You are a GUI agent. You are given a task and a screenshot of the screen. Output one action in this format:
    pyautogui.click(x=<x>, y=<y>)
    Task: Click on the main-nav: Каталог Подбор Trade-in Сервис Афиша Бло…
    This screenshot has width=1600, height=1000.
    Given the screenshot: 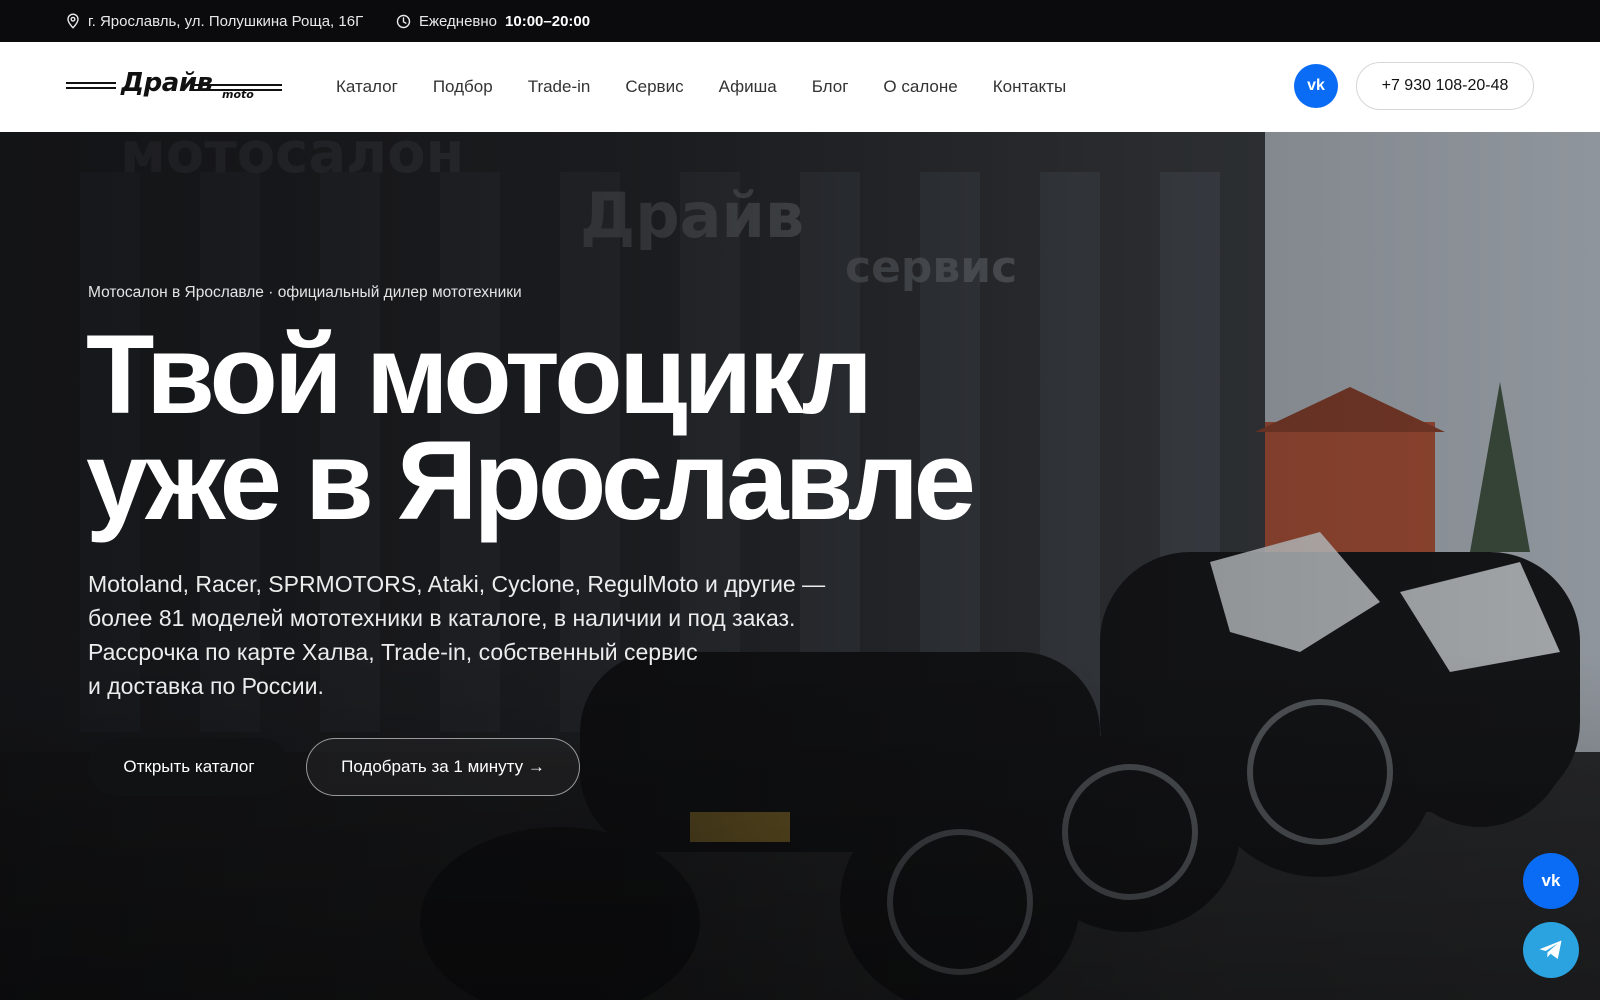 What is the action you would take?
    pyautogui.click(x=701, y=87)
    